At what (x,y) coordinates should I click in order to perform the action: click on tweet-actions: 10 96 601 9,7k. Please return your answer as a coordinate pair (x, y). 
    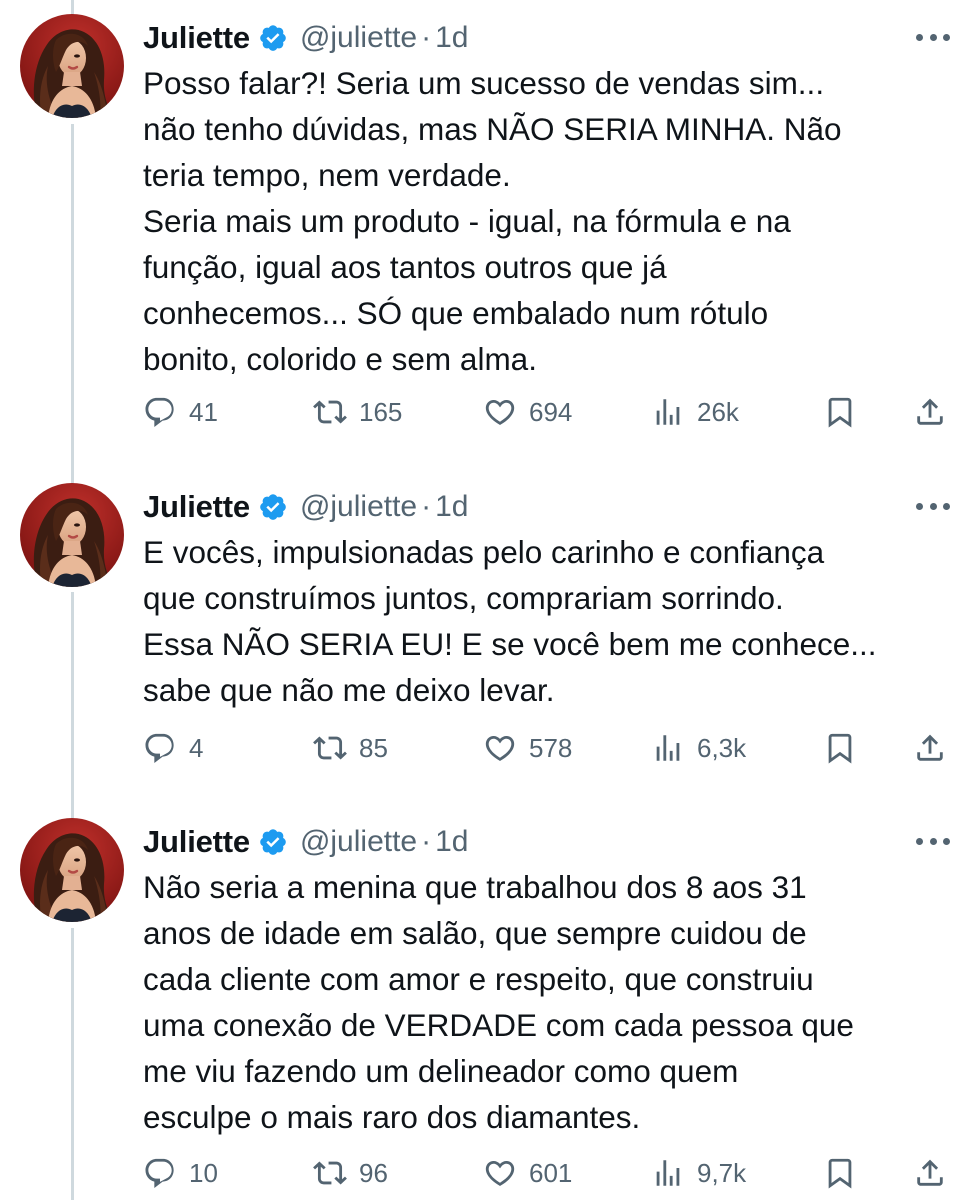
    Looking at the image, I should click on (550, 1173).